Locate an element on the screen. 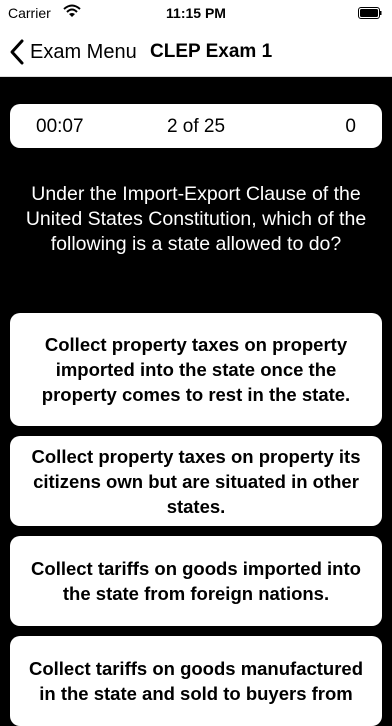 The image size is (392, 726). back-button: Exam Menu is located at coordinates (72, 52).